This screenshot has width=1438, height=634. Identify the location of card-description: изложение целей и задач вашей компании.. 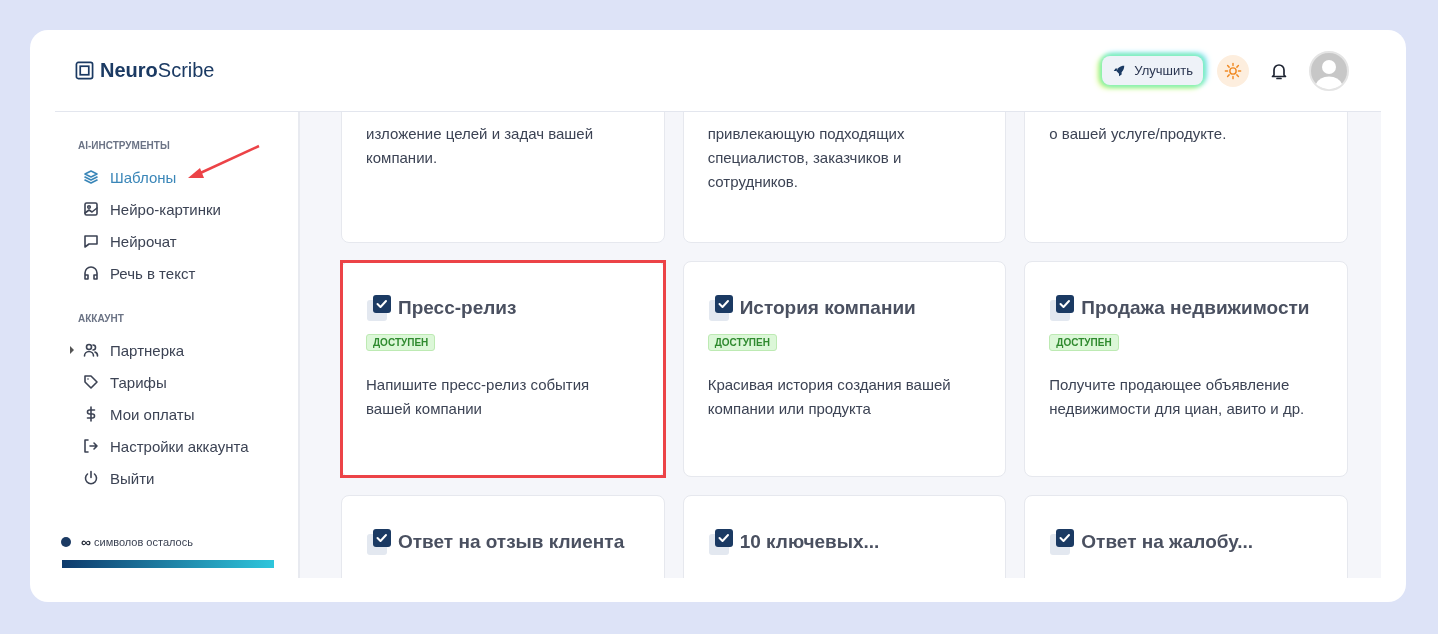
(480, 146).